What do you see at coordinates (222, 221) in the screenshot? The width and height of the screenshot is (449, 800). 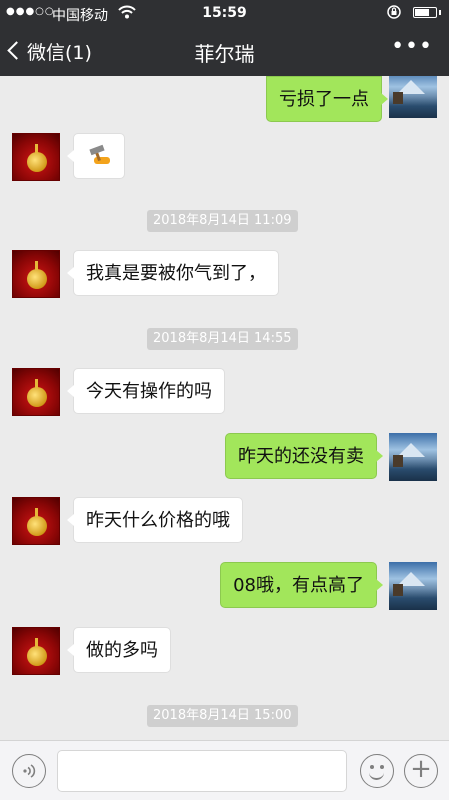 I see `timestamp: 2018年8月14日 11:09` at bounding box center [222, 221].